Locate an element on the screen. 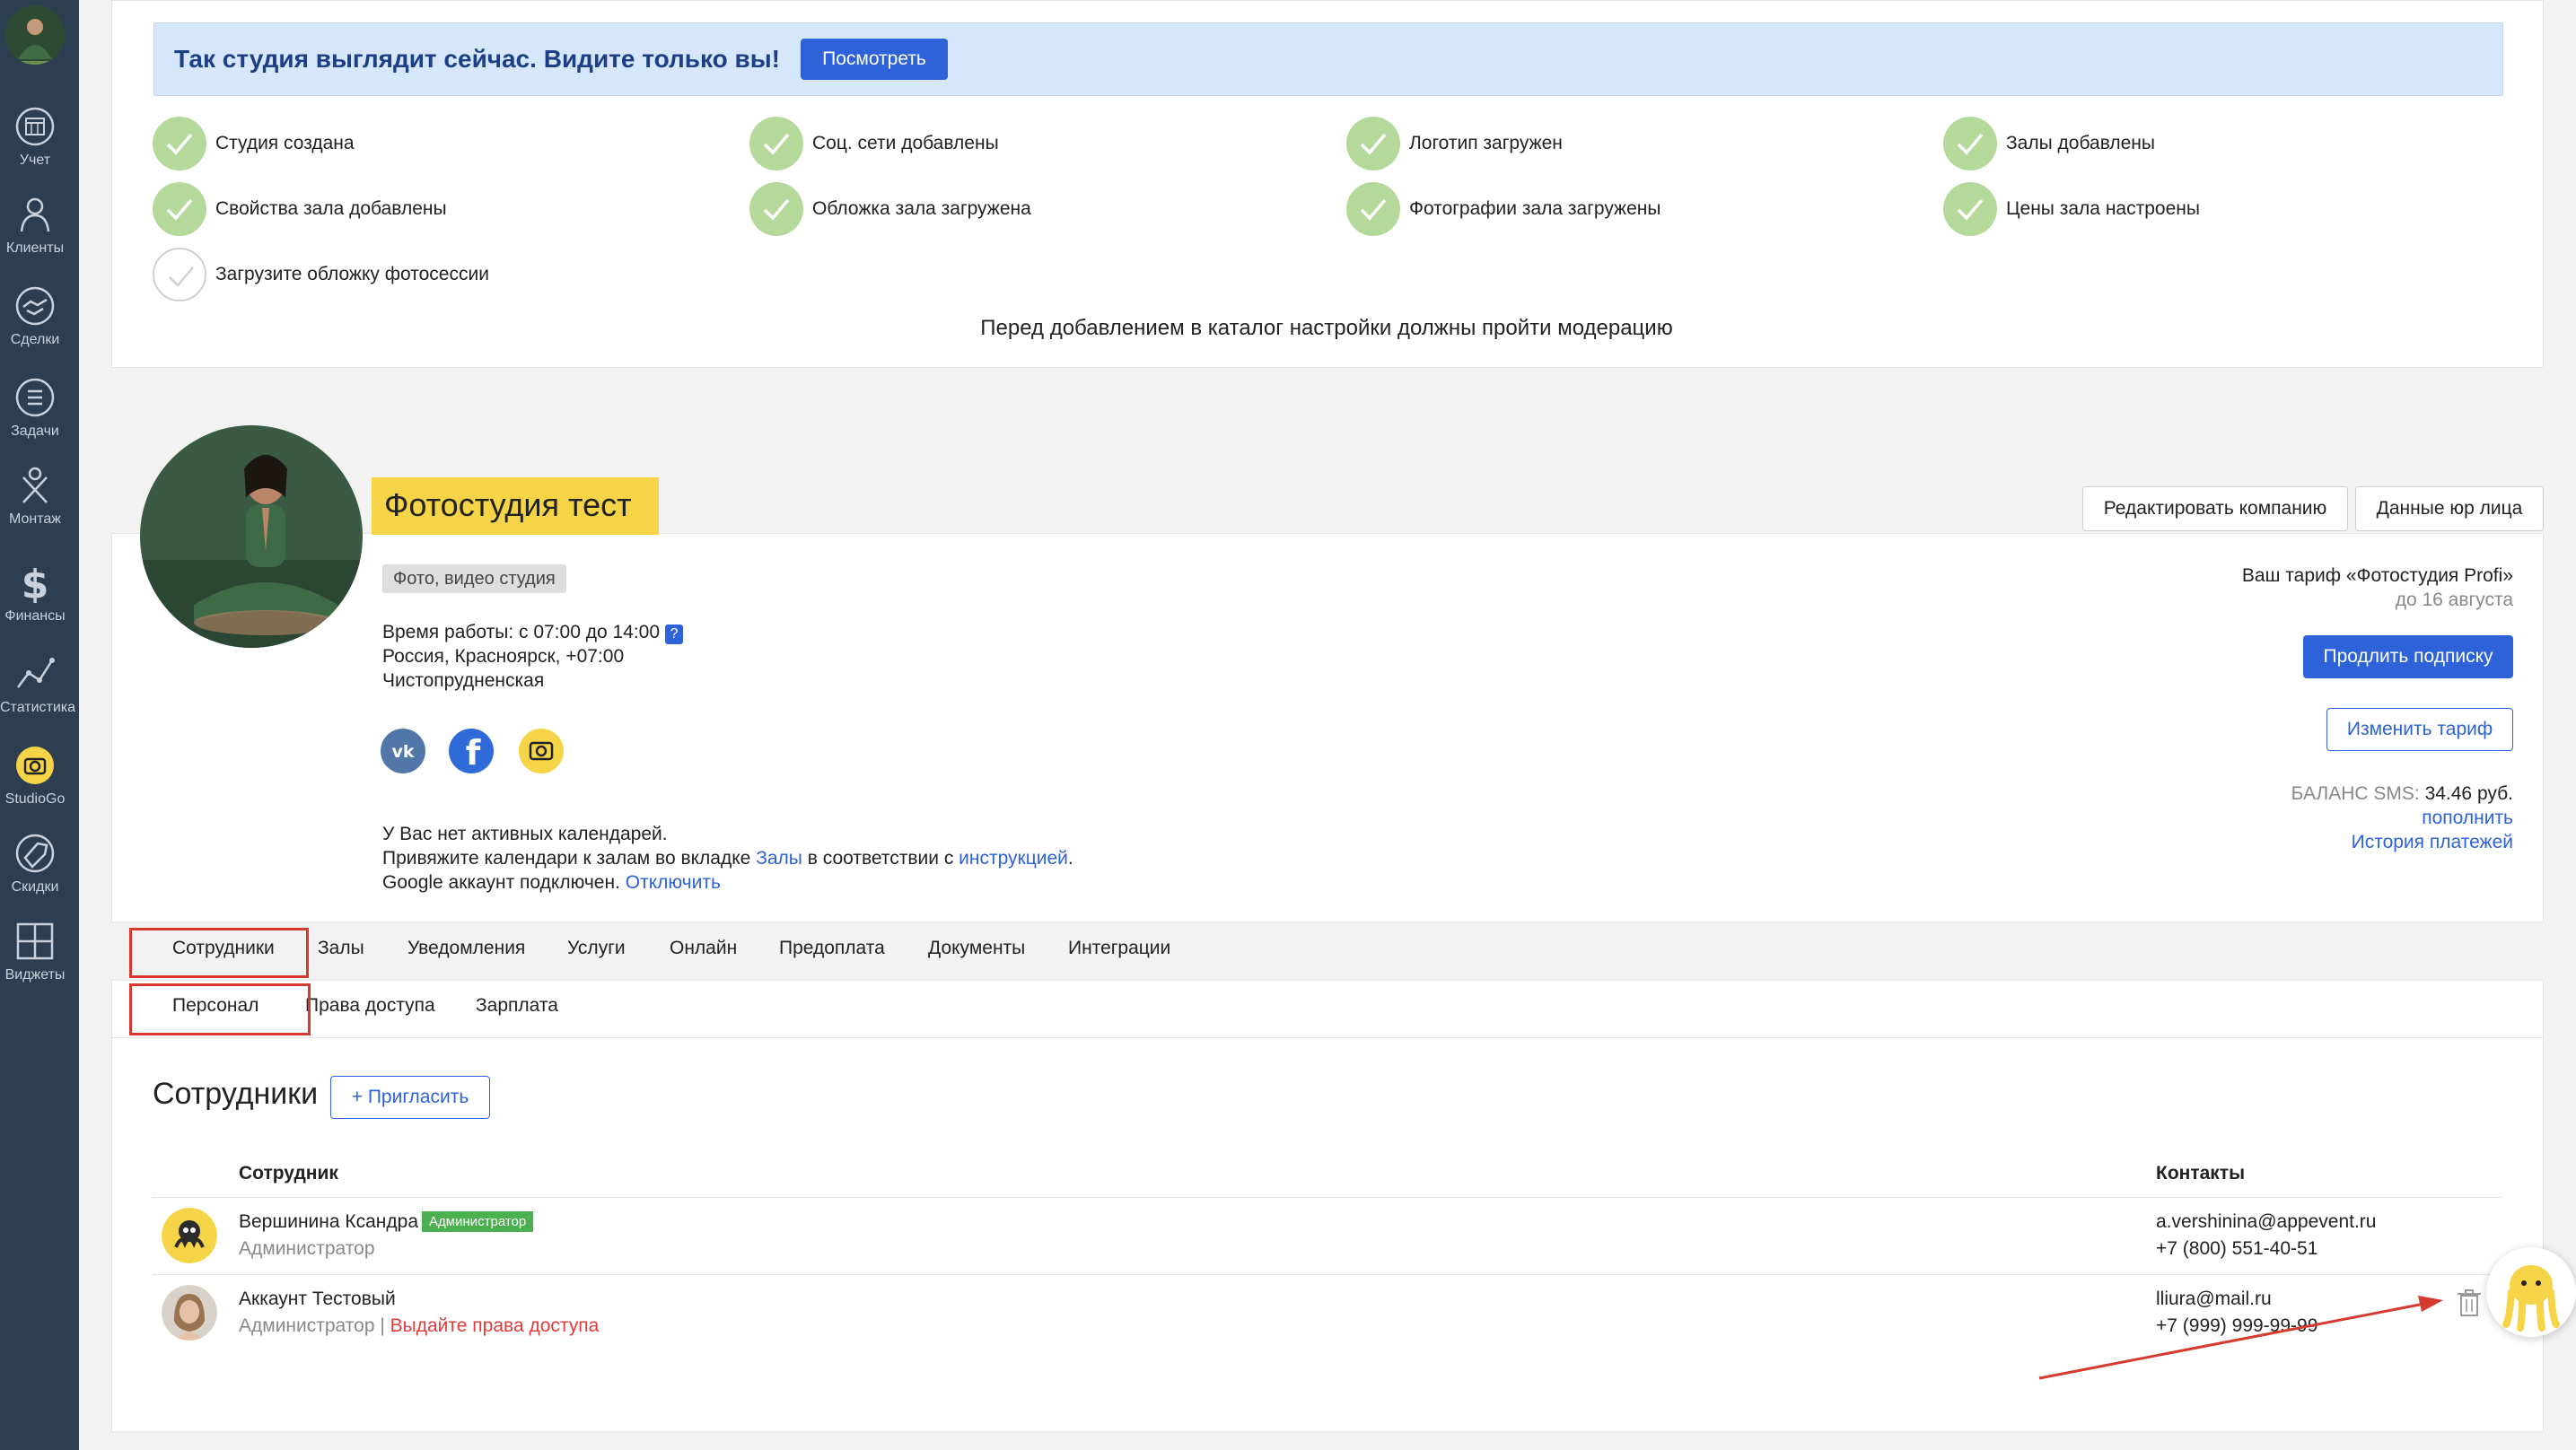  company-street: Чистопрудненская is located at coordinates (463, 680).